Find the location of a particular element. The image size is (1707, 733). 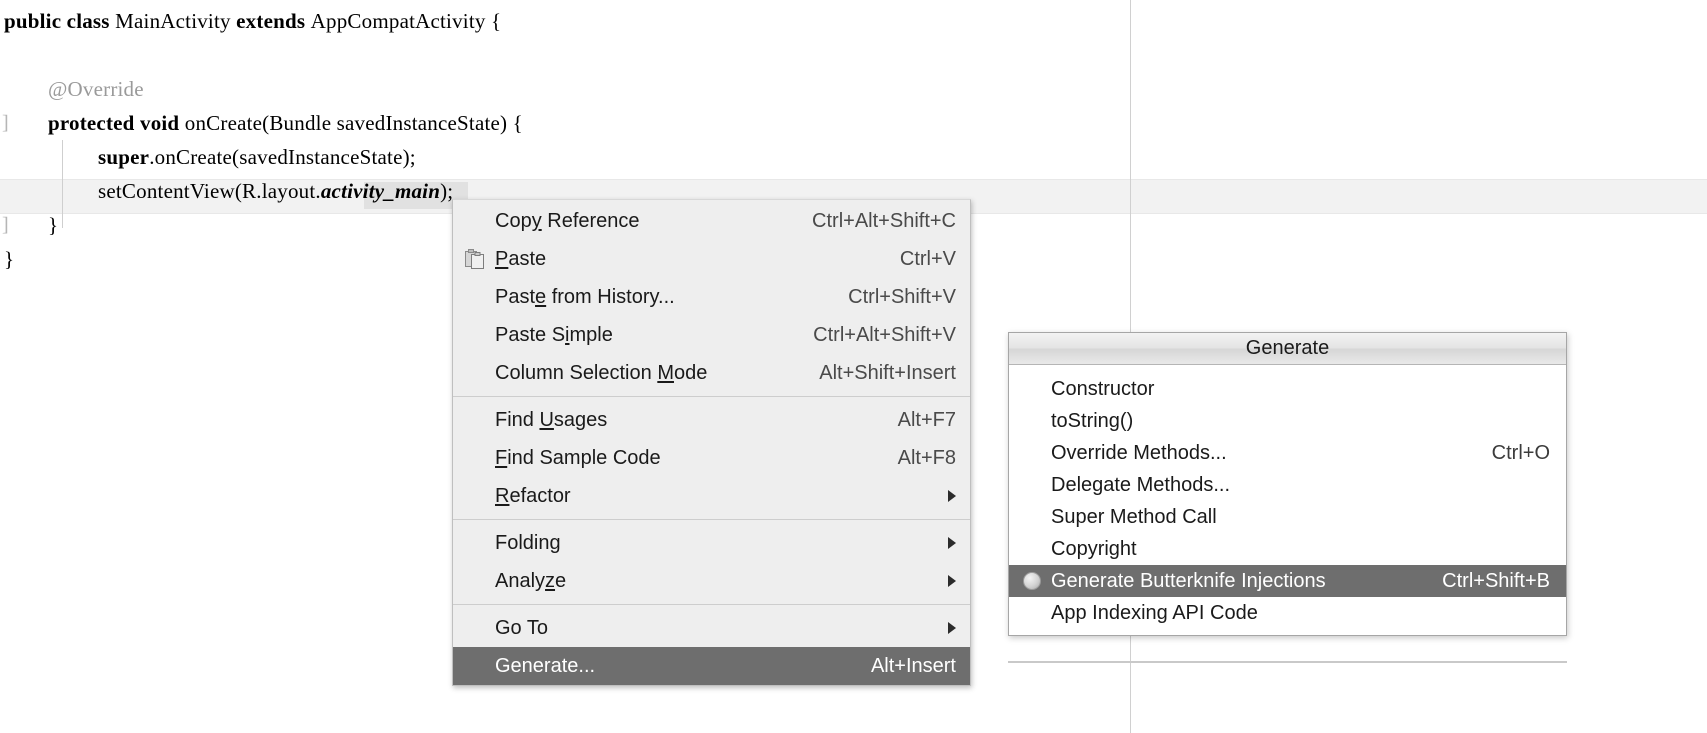

menu-item-label: Paste Simple is located at coordinates (554, 334).